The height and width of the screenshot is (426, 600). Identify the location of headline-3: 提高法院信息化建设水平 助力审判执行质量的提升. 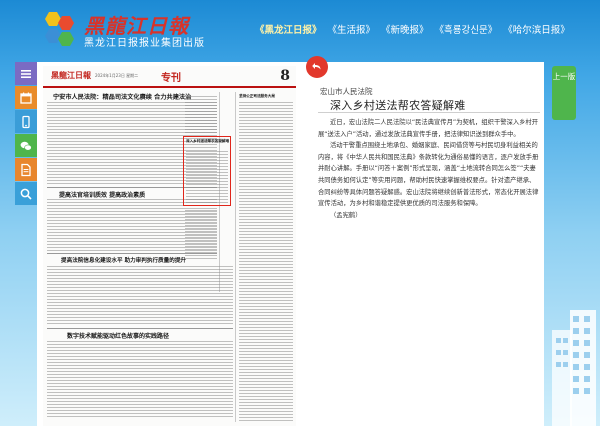
(123, 260).